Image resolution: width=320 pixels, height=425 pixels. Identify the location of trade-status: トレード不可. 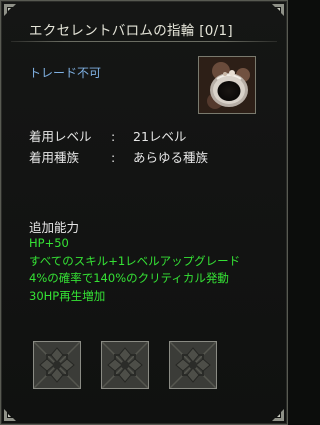
(65, 73).